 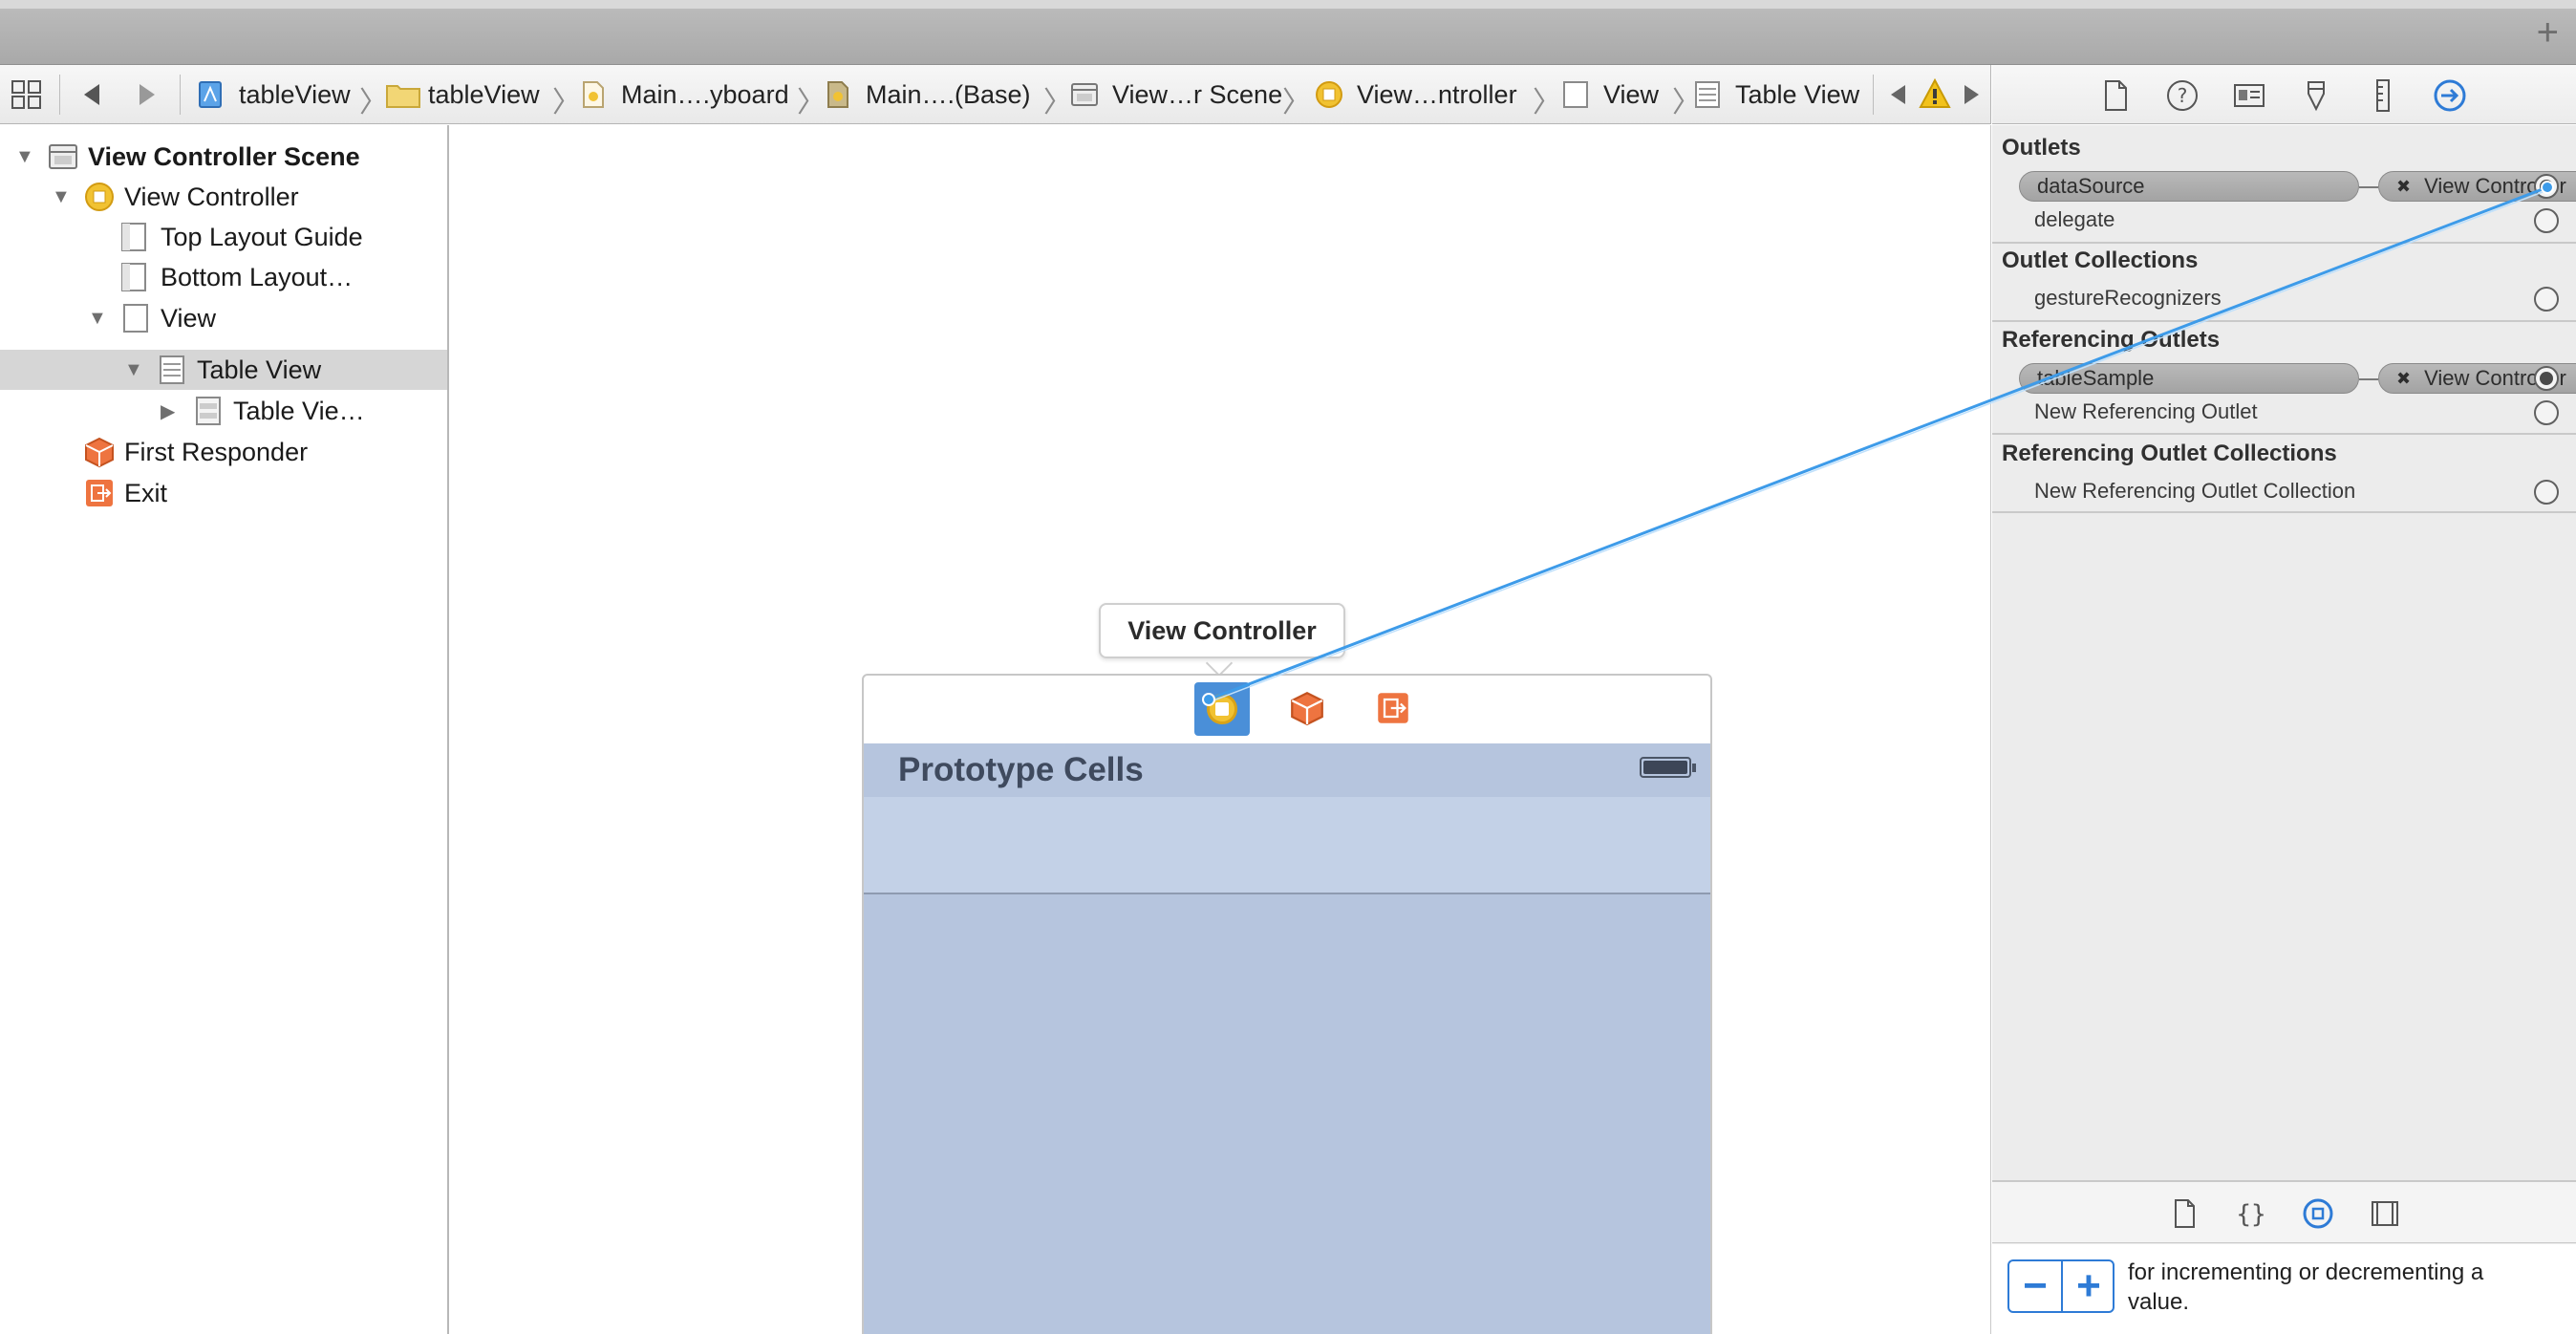 What do you see at coordinates (2385, 1213) in the screenshot?
I see `media-library-icon` at bounding box center [2385, 1213].